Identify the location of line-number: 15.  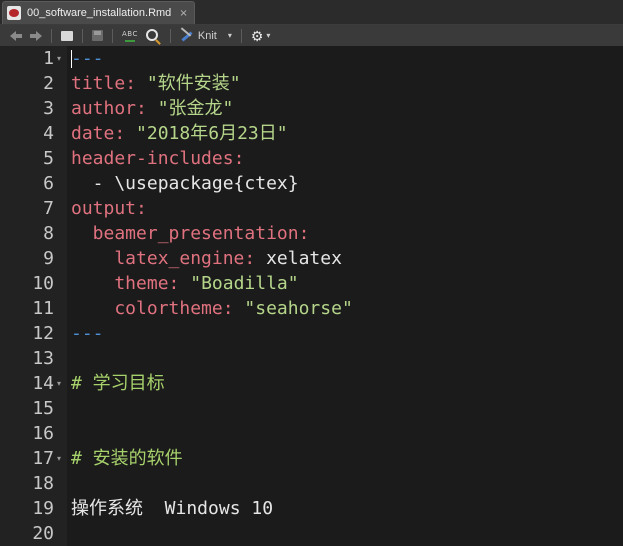
(43, 408).